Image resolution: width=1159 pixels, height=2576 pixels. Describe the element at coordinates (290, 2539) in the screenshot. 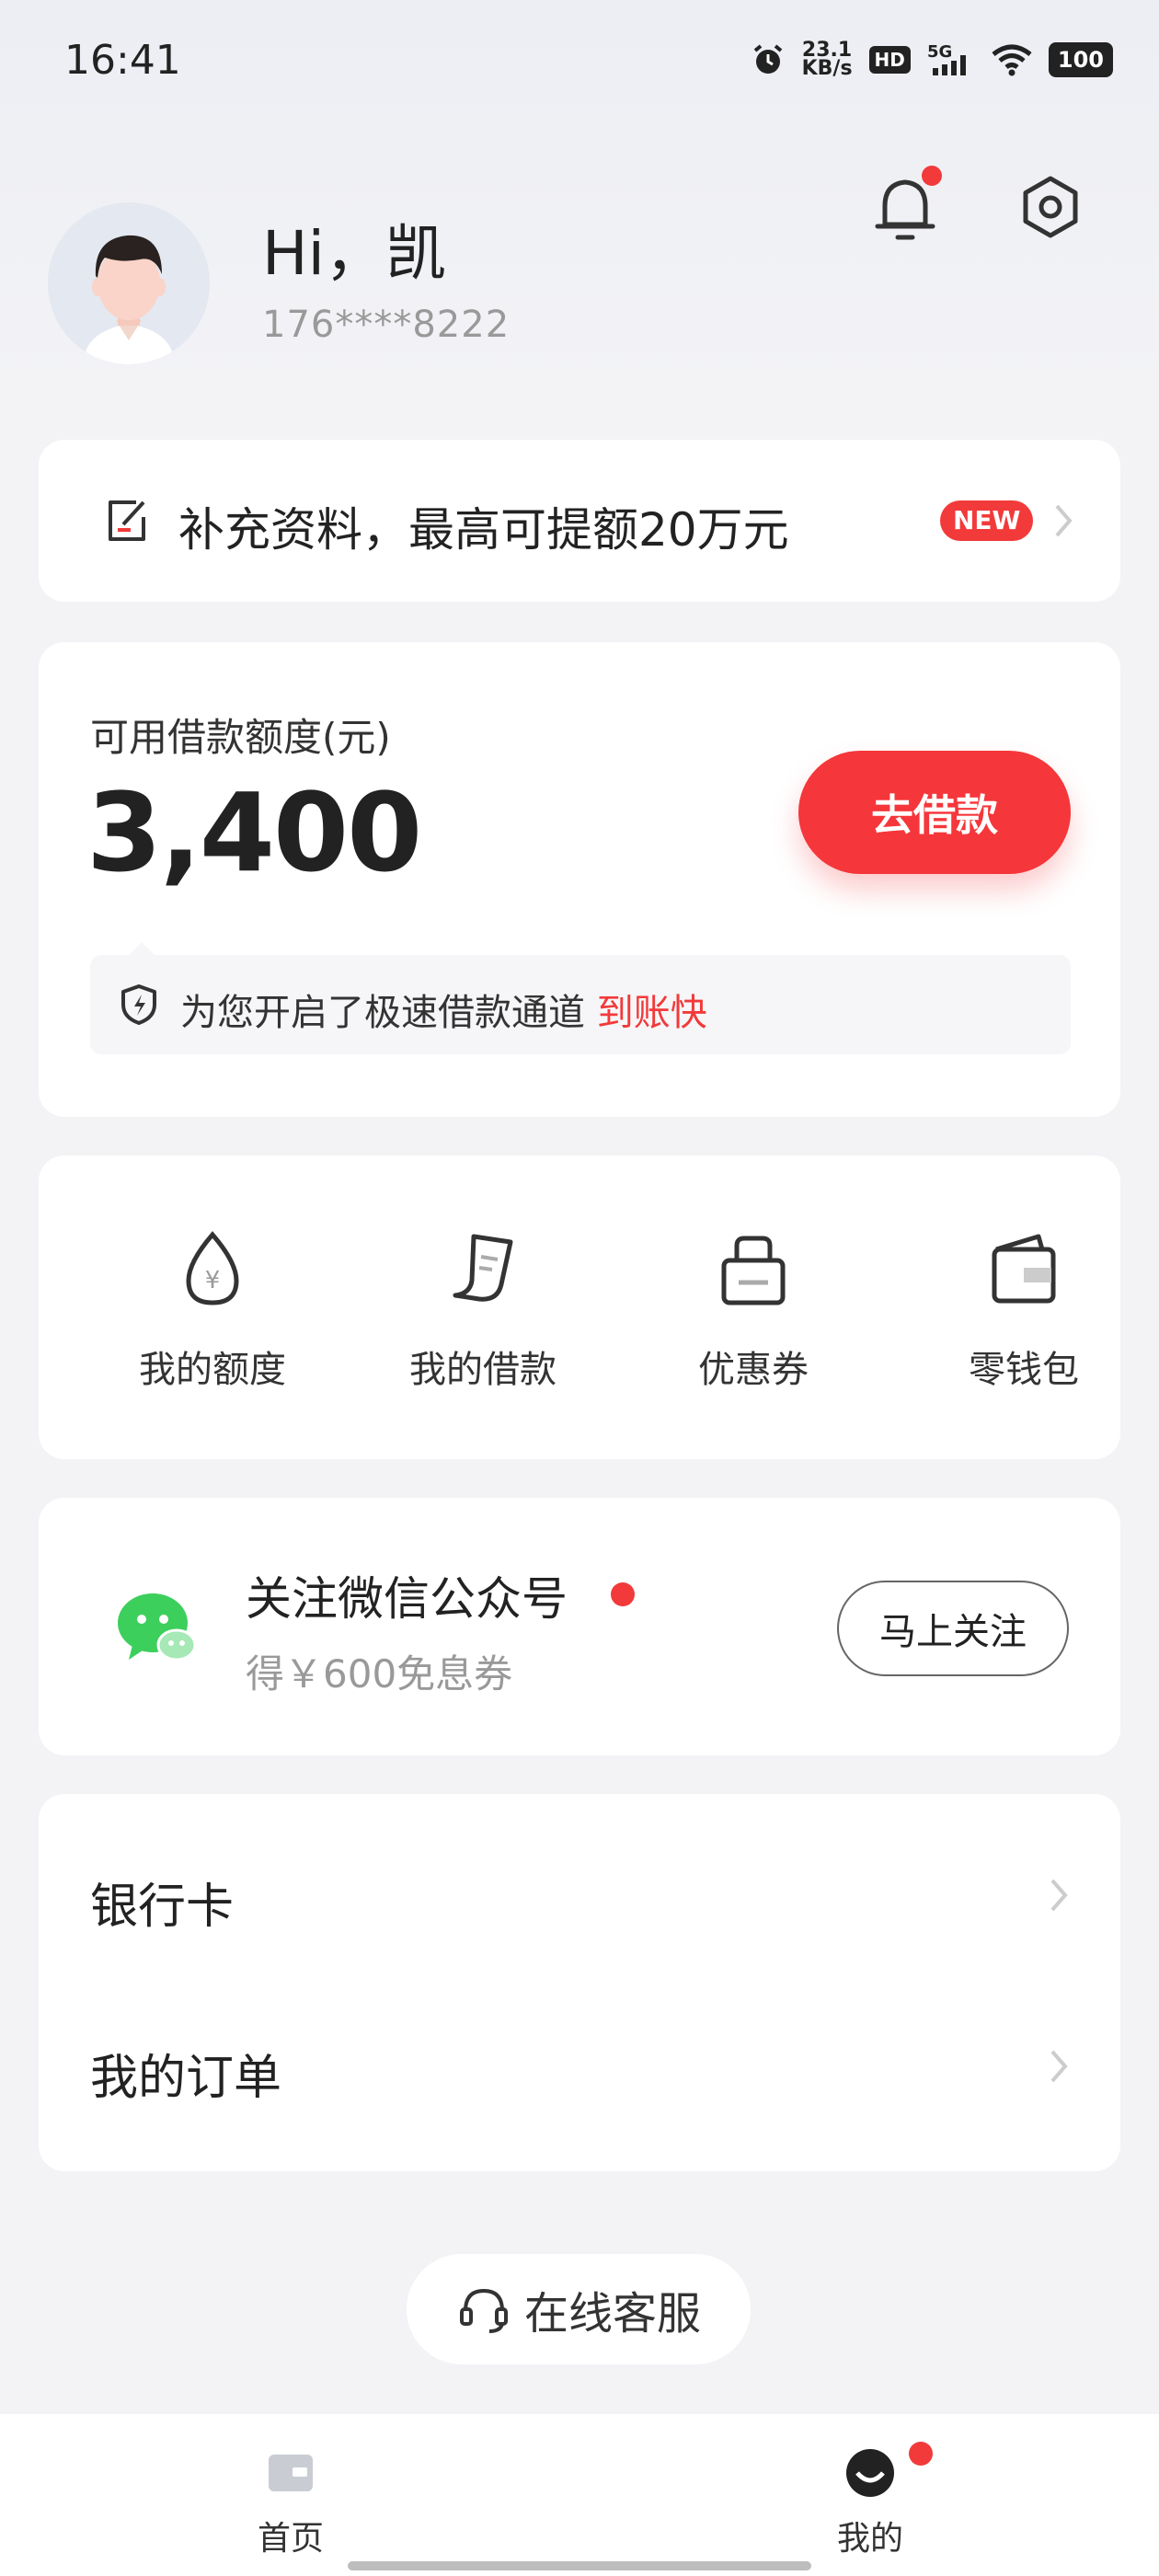

I see `nav-label: 首页` at that location.